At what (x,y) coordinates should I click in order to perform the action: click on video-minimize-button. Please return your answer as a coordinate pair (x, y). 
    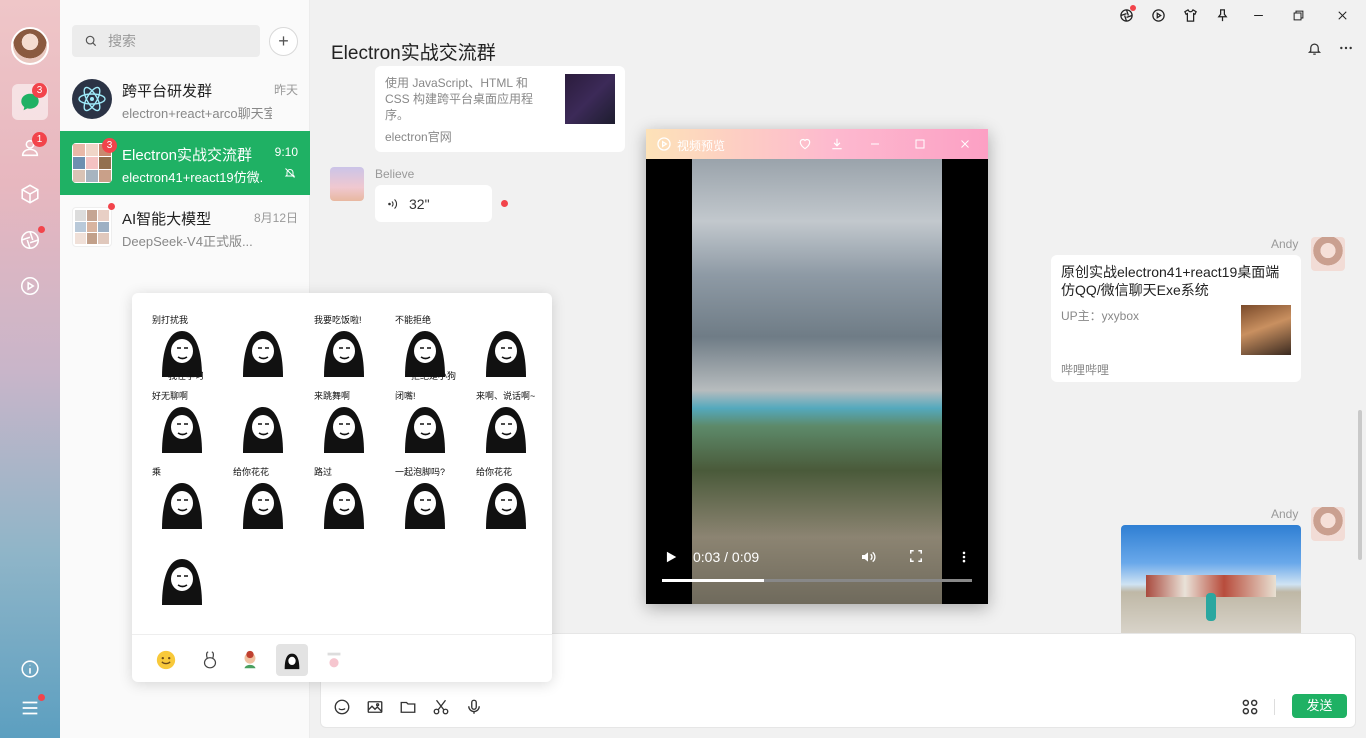
    Looking at the image, I should click on (875, 144).